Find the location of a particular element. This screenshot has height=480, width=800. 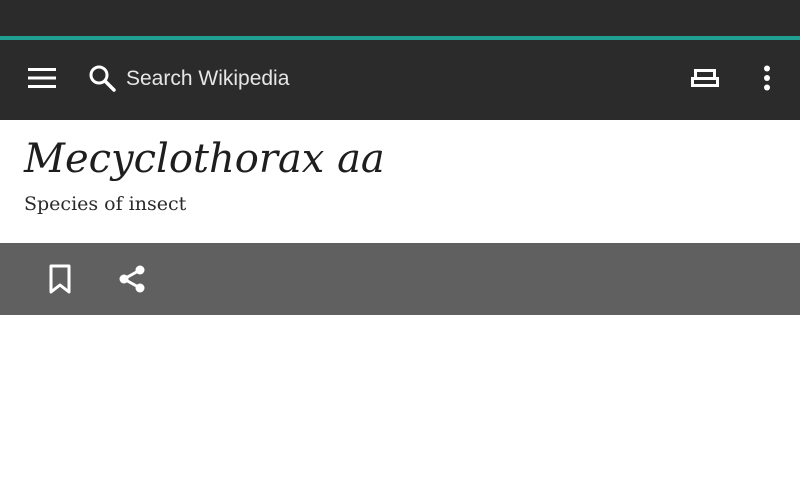

reading-list-button is located at coordinates (705, 78).